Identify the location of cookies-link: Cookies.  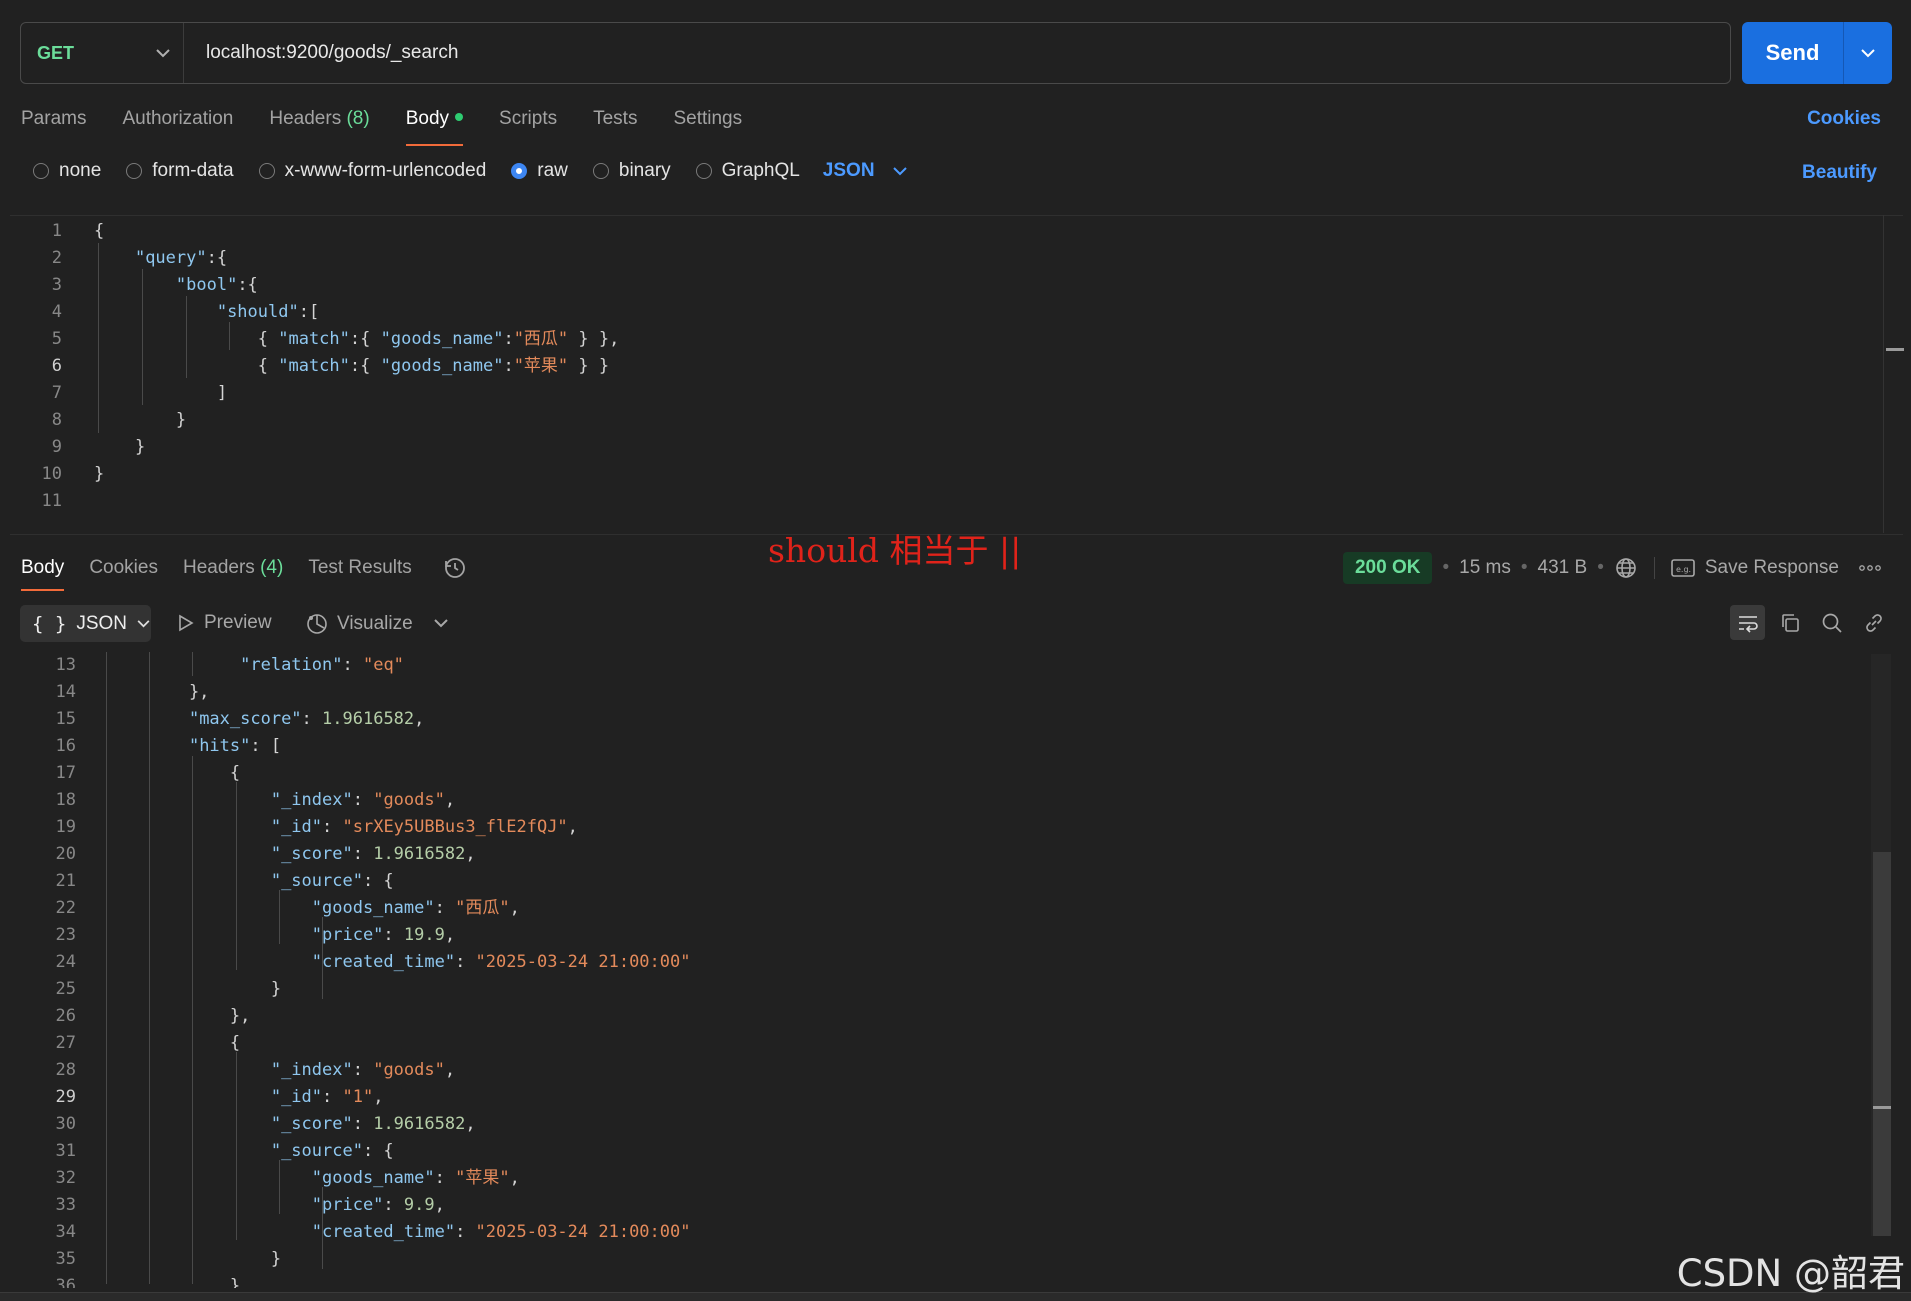
(1844, 119).